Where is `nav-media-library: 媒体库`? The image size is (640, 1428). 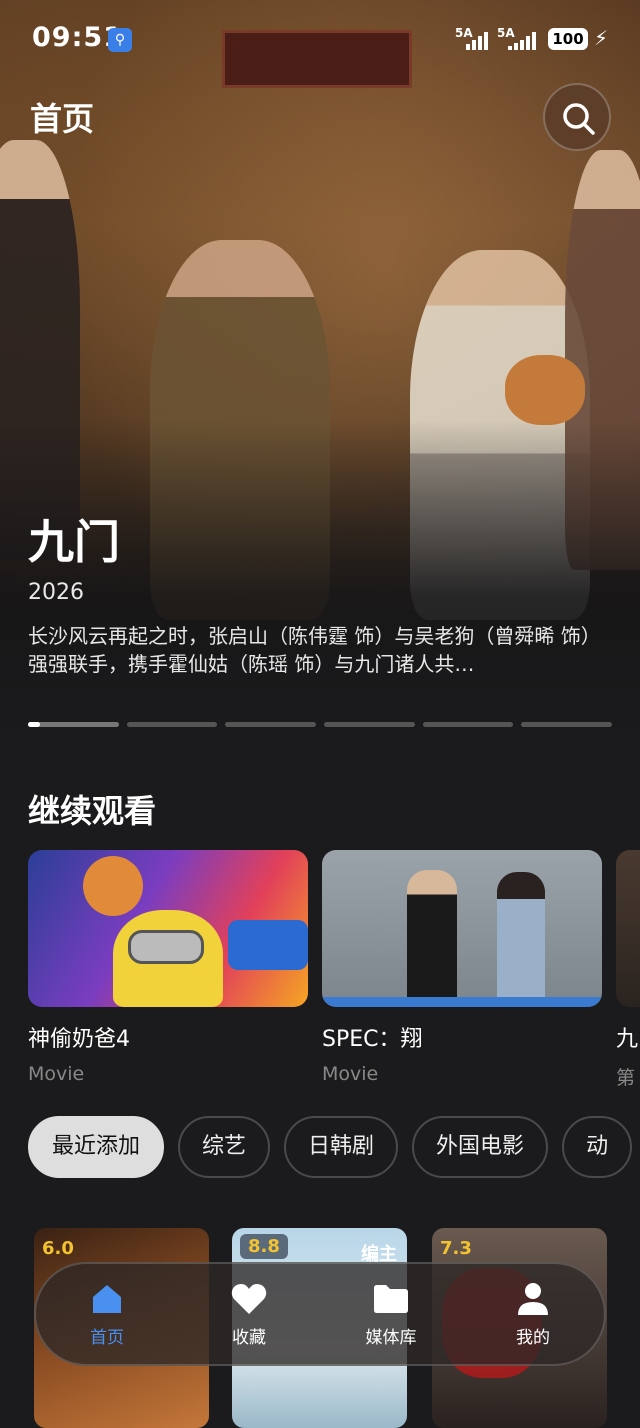 nav-media-library: 媒体库 is located at coordinates (391, 1314).